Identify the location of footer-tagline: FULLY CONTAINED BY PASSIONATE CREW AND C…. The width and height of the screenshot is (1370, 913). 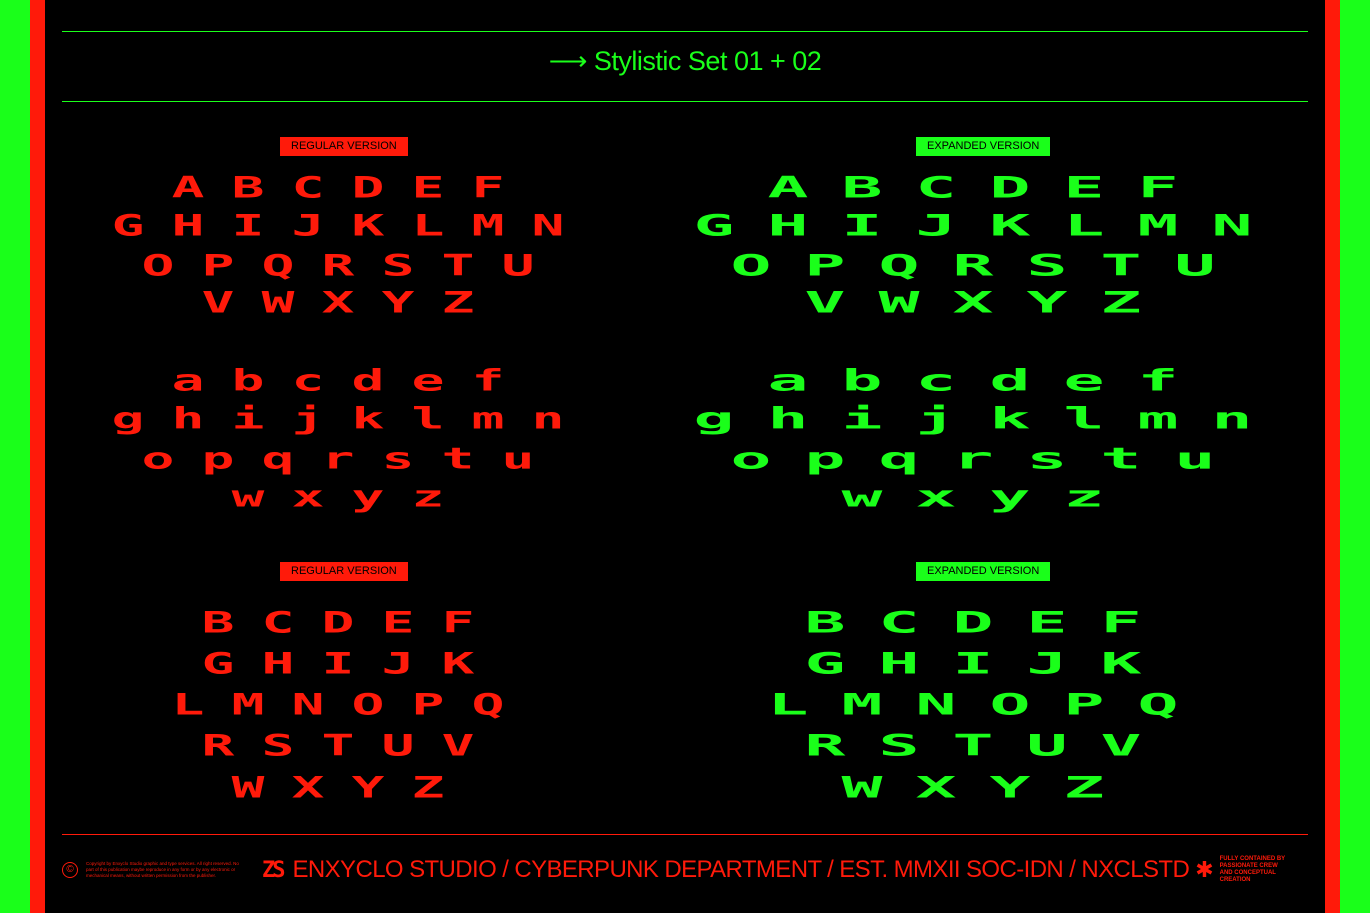
(1252, 869).